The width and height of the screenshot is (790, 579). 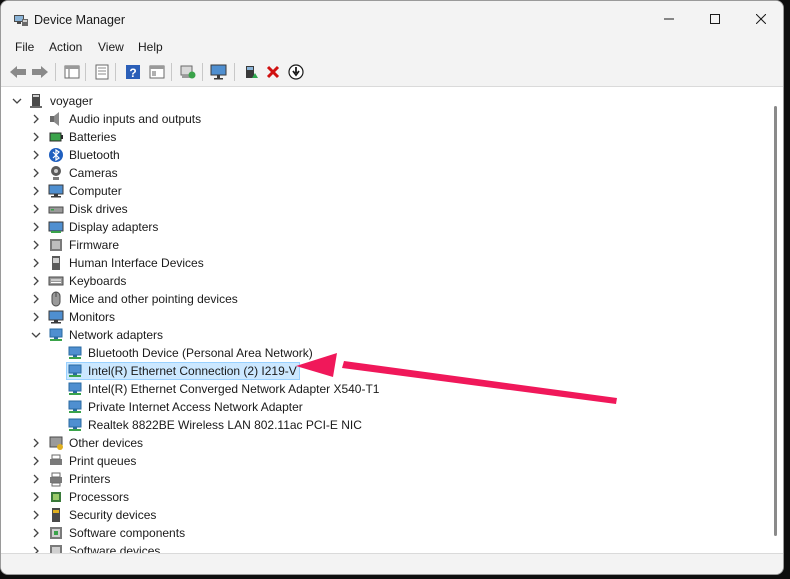 I want to click on security-device-icon, so click(x=56, y=515).